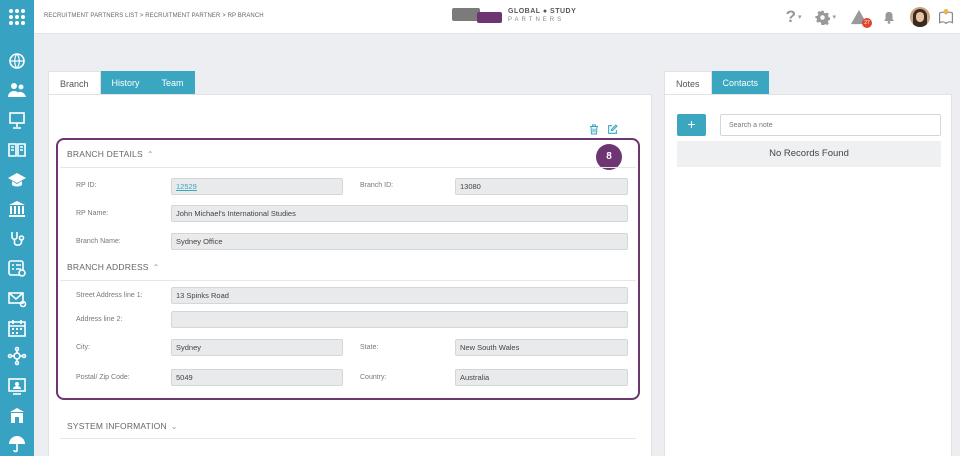 The image size is (960, 456). What do you see at coordinates (861, 18) in the screenshot?
I see `alerts-button: 27` at bounding box center [861, 18].